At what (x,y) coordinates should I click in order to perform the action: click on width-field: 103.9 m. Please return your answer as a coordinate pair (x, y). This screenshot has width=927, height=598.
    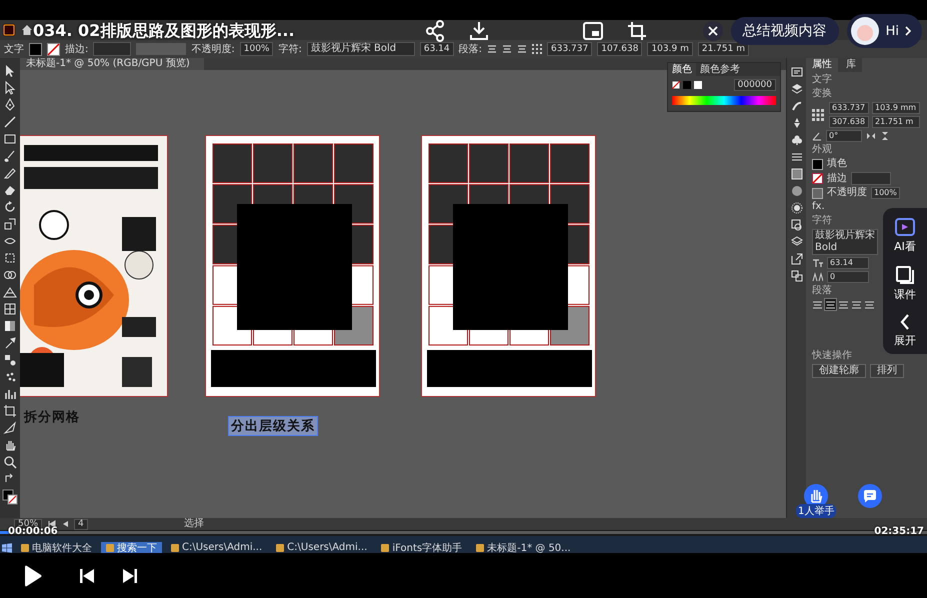
    Looking at the image, I should click on (670, 49).